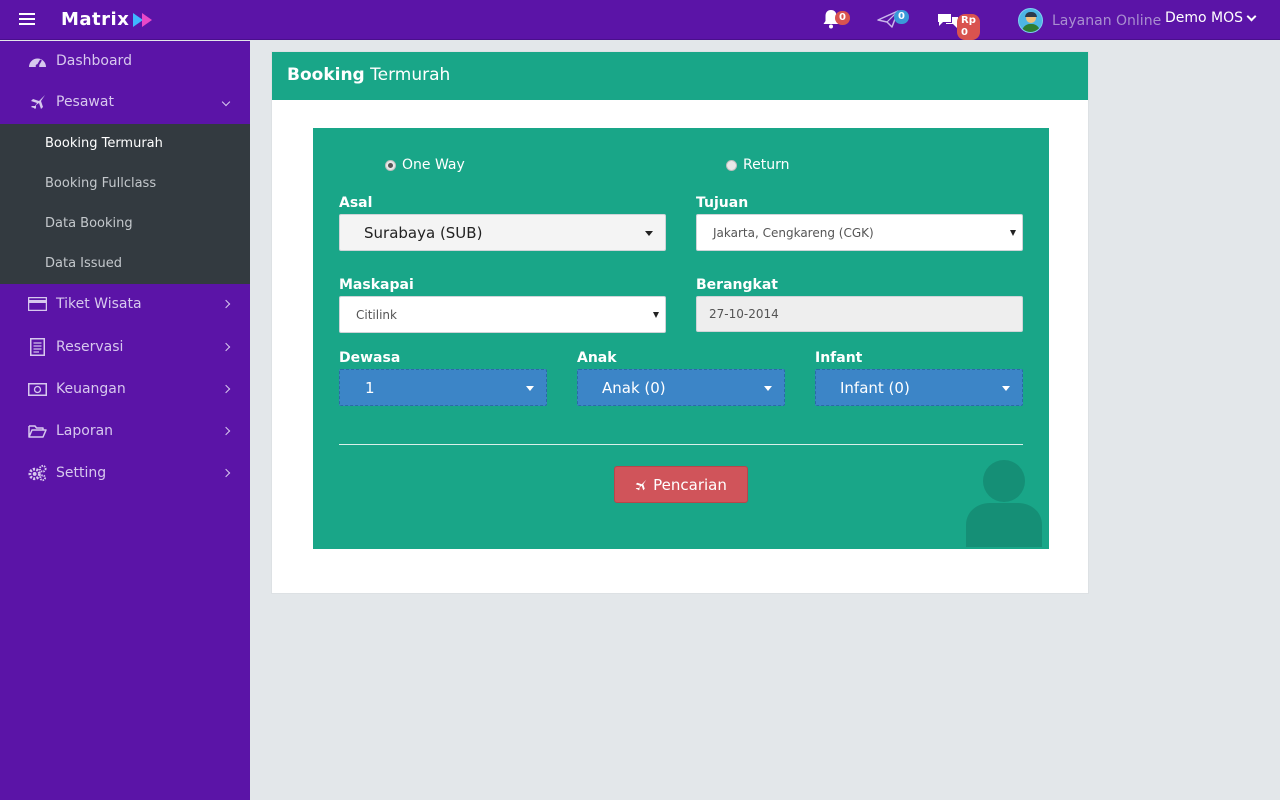  What do you see at coordinates (81, 473) in the screenshot?
I see `sidebar-item-label: Setting` at bounding box center [81, 473].